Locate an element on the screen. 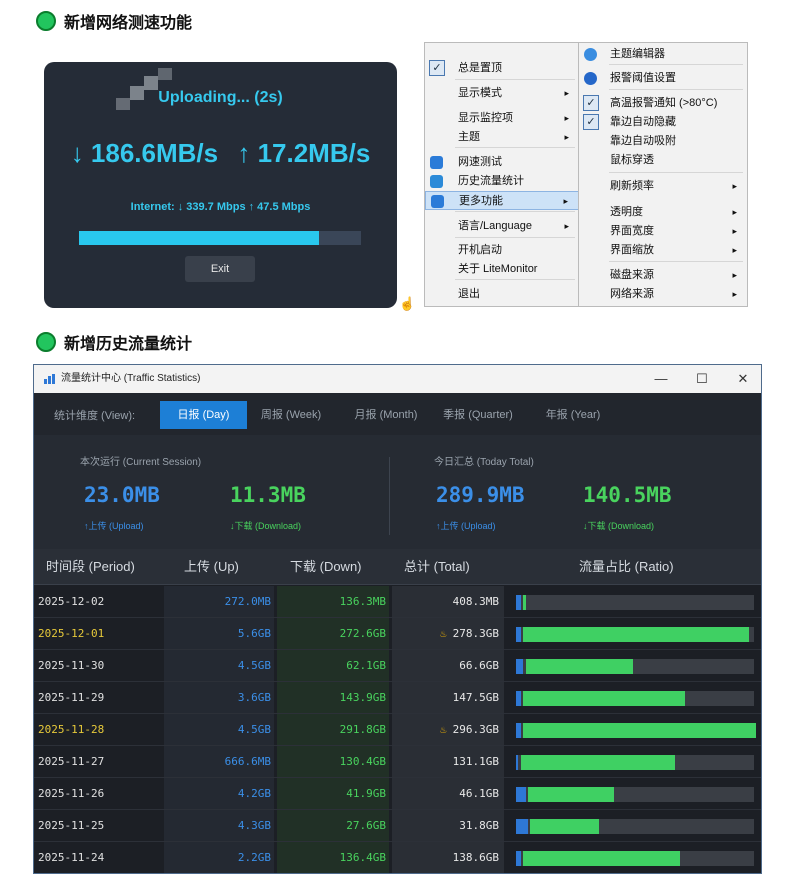 This screenshot has width=785, height=885. menu-item: 靠边自动吸附 is located at coordinates (663, 141).